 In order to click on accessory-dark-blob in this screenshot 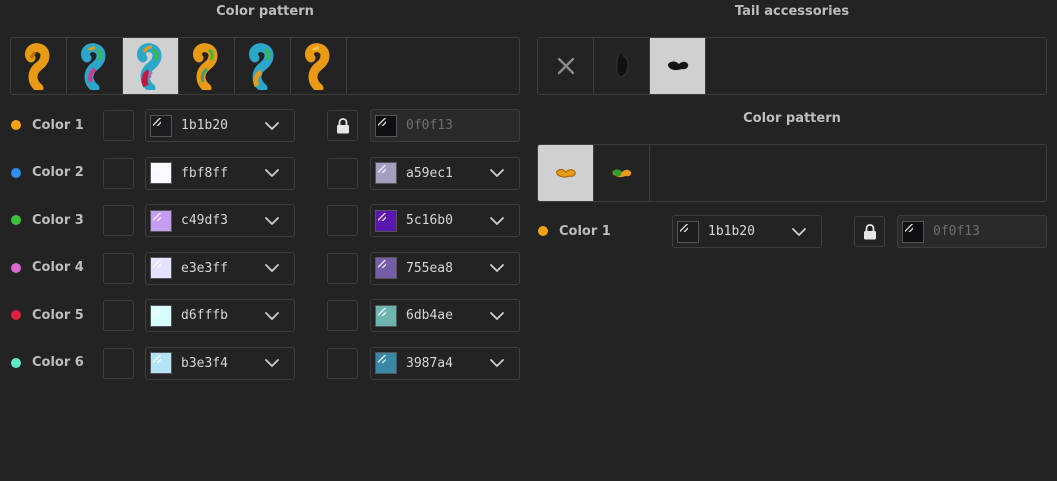, I will do `click(622, 66)`.